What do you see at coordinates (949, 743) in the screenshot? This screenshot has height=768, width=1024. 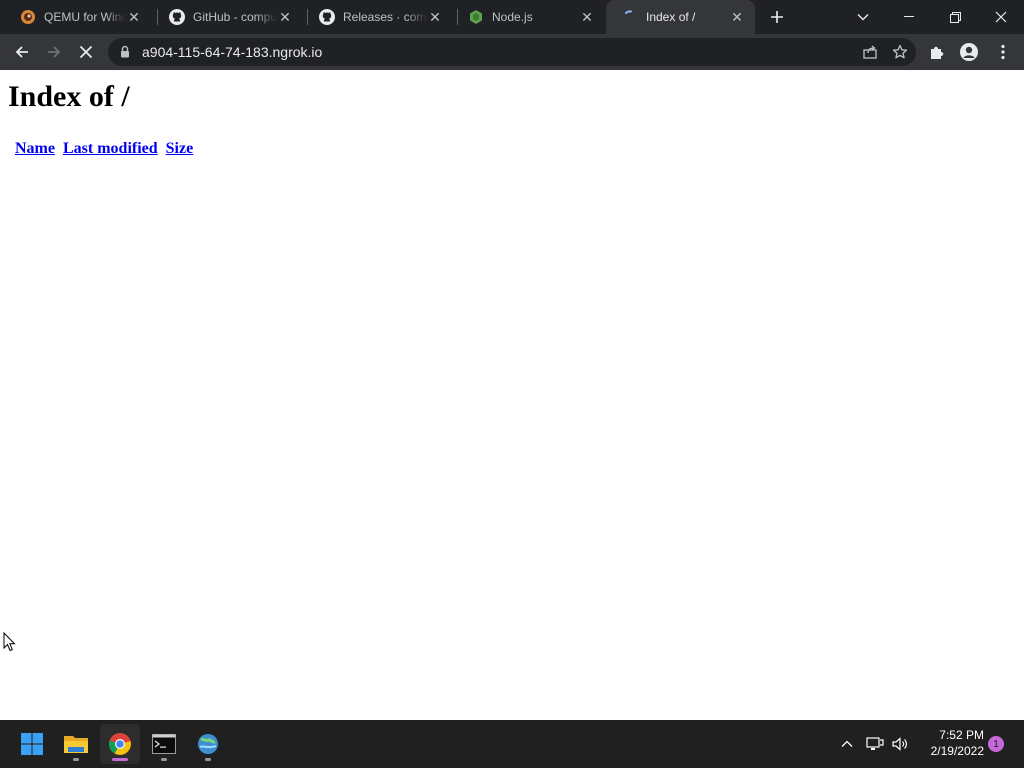 I see `system-clock: 7:52 PM 2/19/2022` at bounding box center [949, 743].